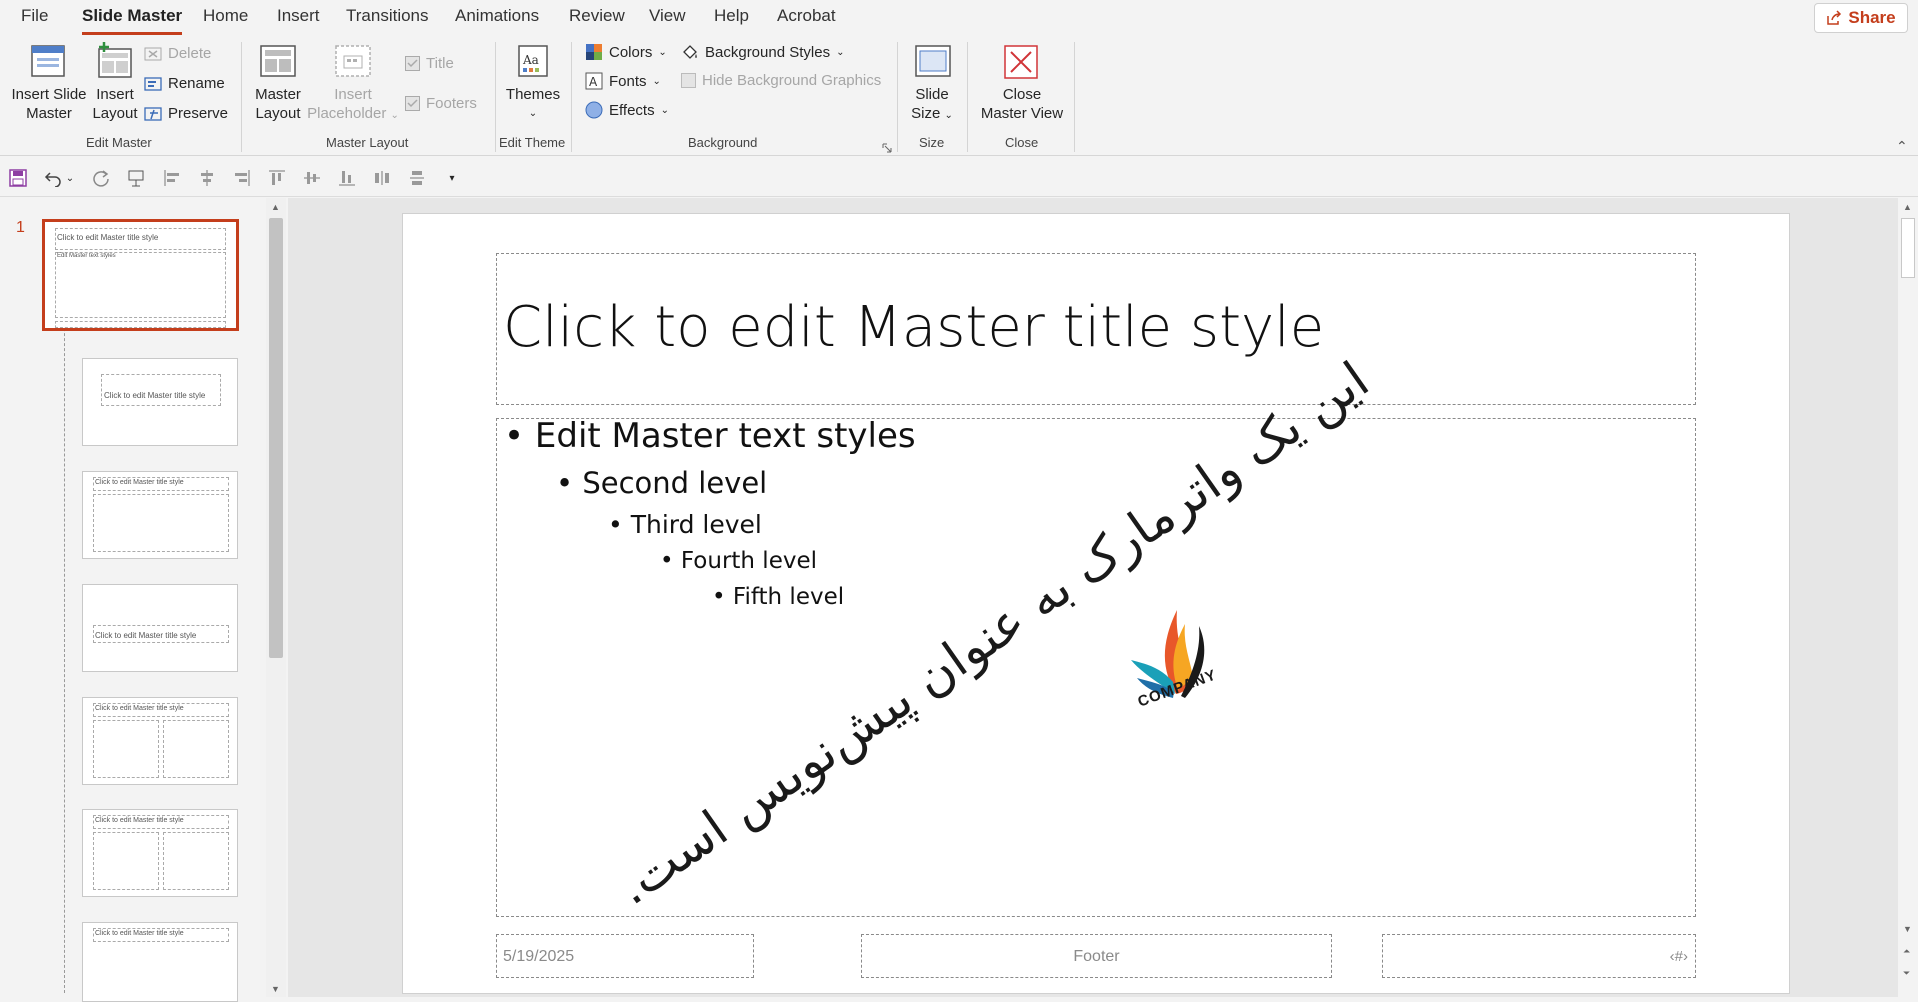 The image size is (1918, 1002). What do you see at coordinates (441, 103) in the screenshot?
I see `footers-checkbox: Footers` at bounding box center [441, 103].